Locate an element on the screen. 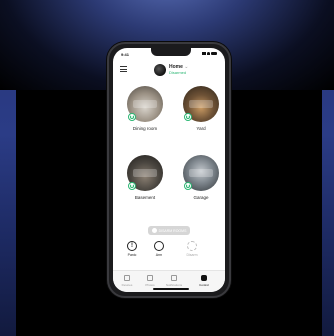 This screenshot has height=336, width=334. menu-icon is located at coordinates (123, 69).